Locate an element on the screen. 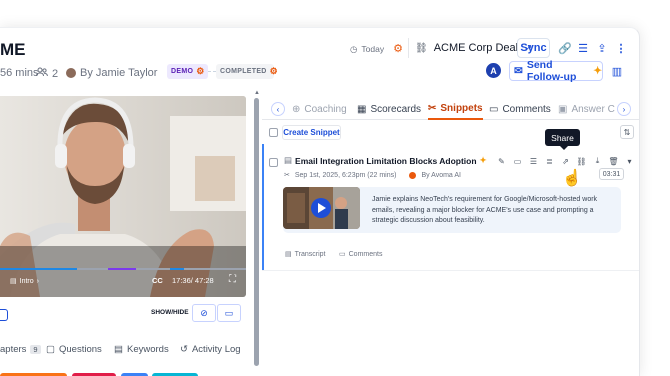 The width and height of the screenshot is (670, 376). share-icon: ⇪ is located at coordinates (602, 48).